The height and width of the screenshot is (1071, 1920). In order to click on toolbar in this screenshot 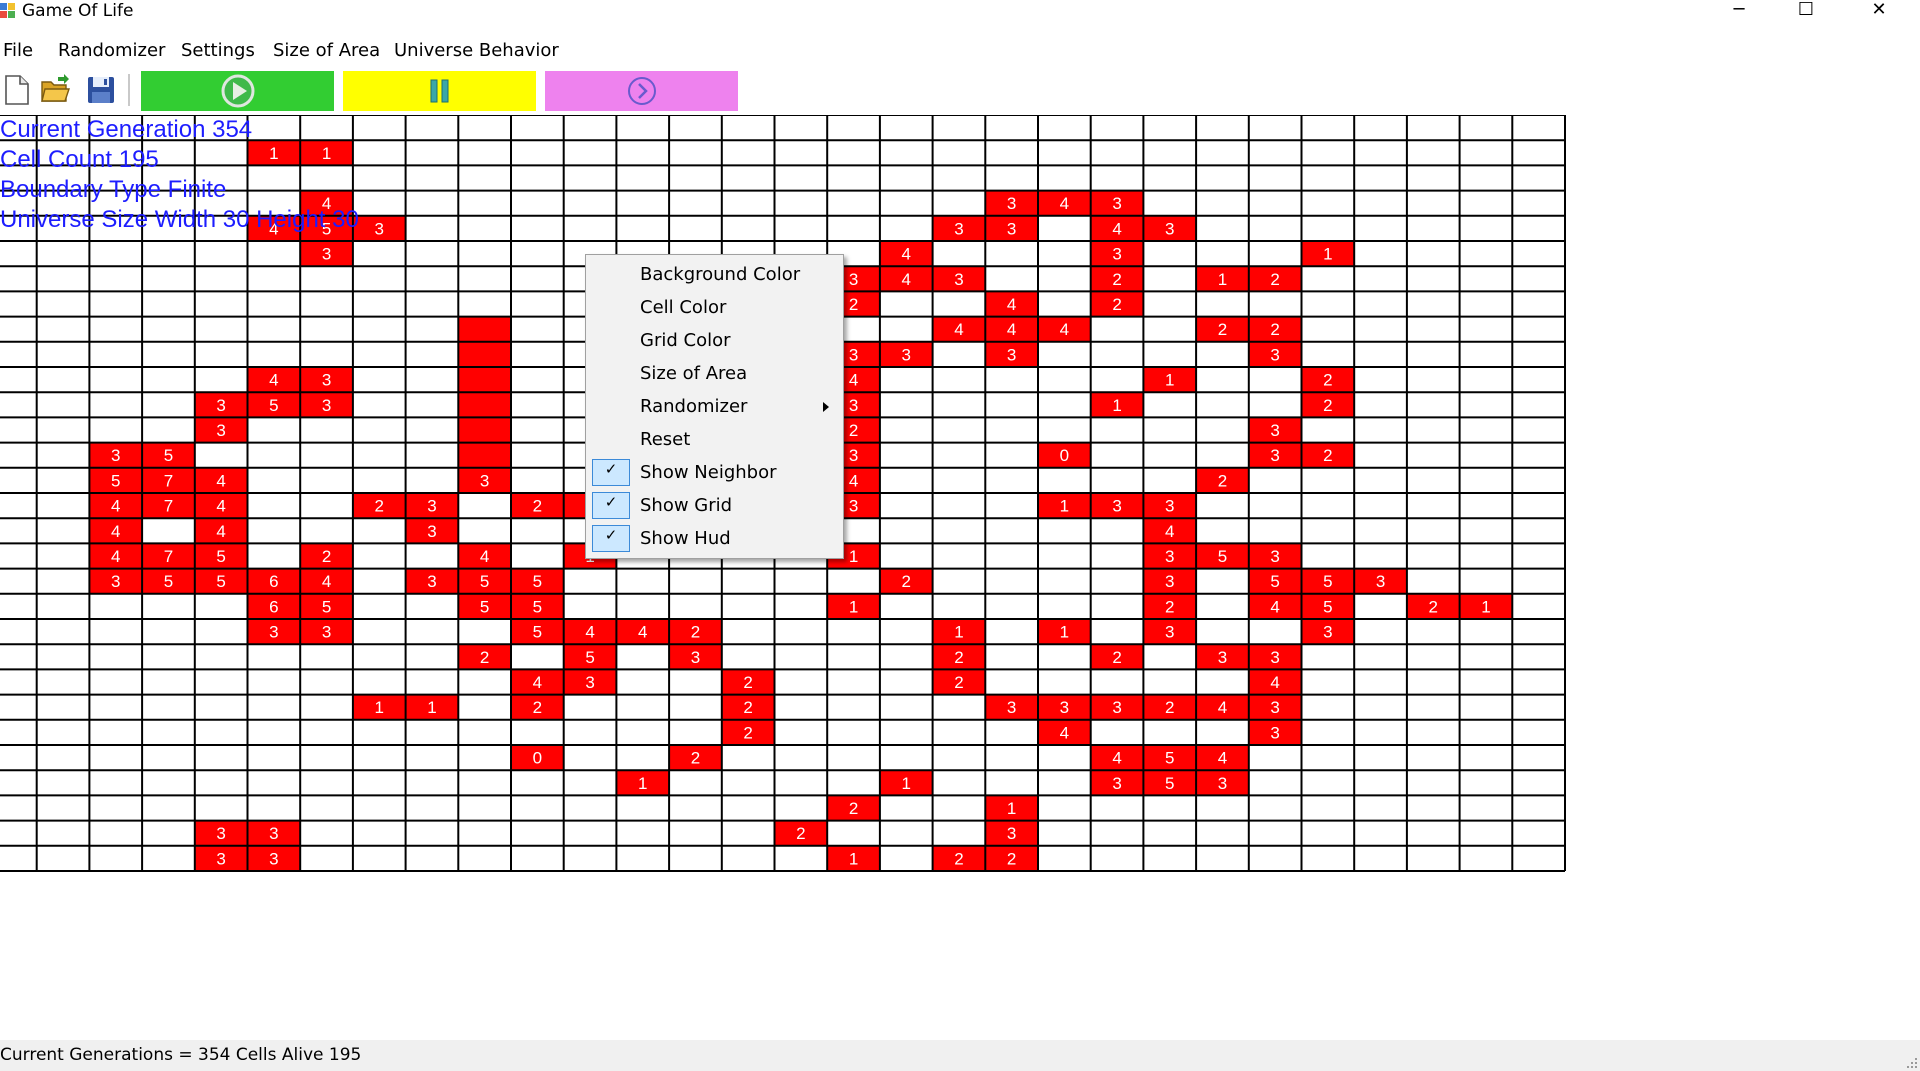, I will do `click(960, 90)`.